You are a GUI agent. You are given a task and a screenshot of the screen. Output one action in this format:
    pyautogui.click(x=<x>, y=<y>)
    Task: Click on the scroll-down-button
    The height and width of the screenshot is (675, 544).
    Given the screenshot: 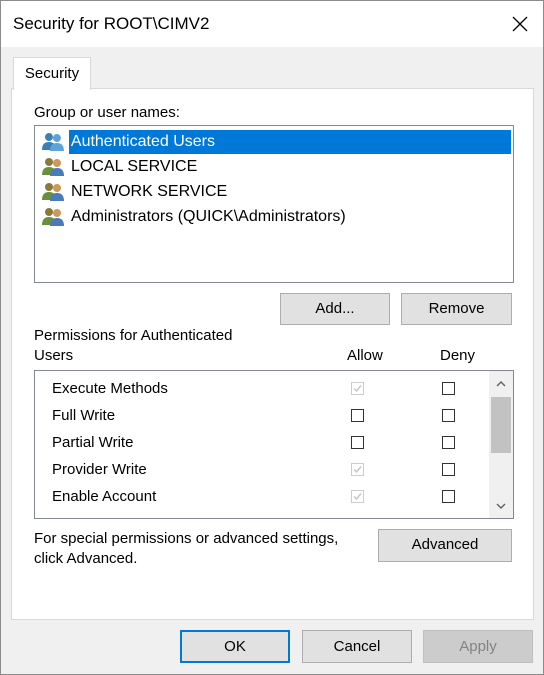 What is the action you would take?
    pyautogui.click(x=501, y=506)
    